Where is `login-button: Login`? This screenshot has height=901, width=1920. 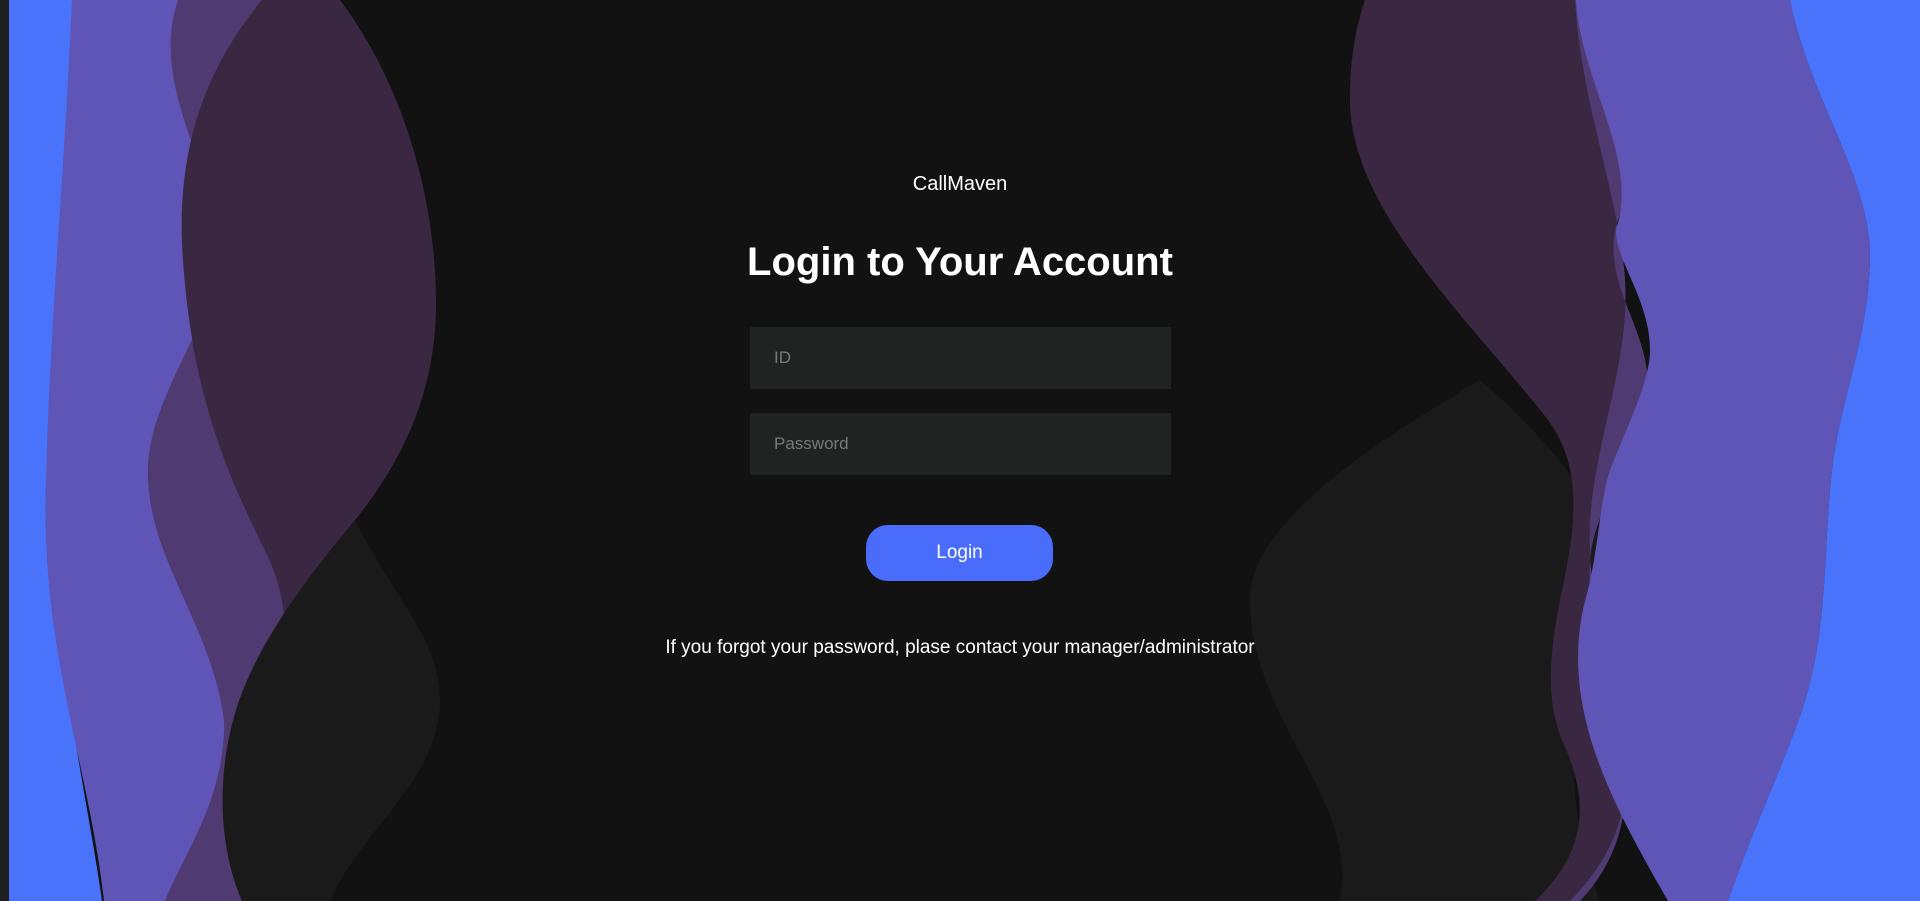 login-button: Login is located at coordinates (959, 553).